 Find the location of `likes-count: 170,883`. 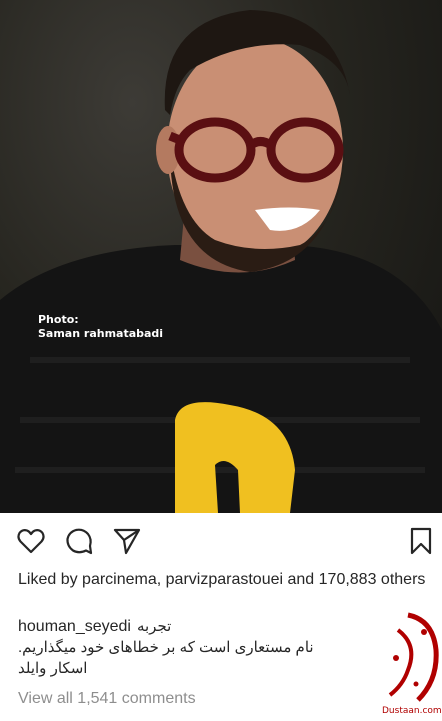

likes-count: 170,883 is located at coordinates (348, 579).